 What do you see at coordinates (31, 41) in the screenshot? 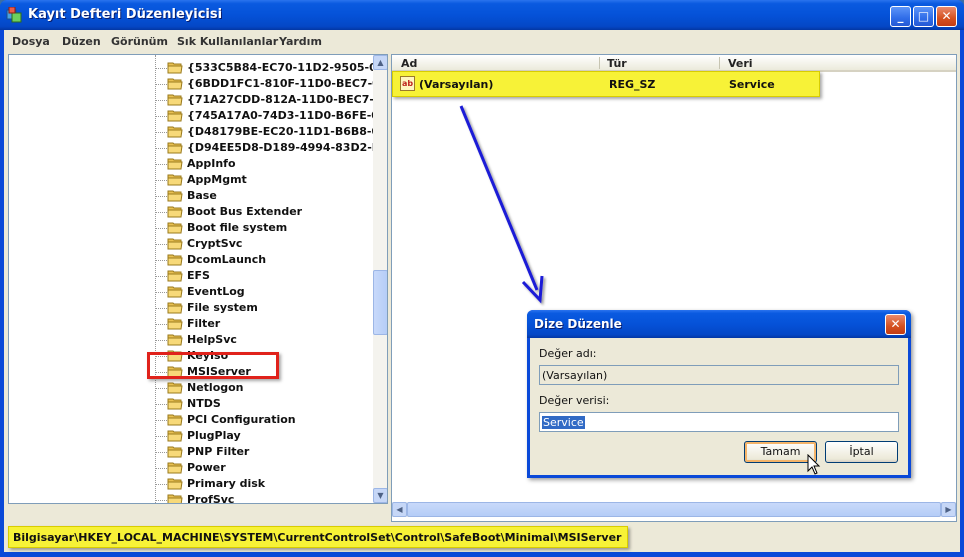
I see `menu-dosya: Dosya` at bounding box center [31, 41].